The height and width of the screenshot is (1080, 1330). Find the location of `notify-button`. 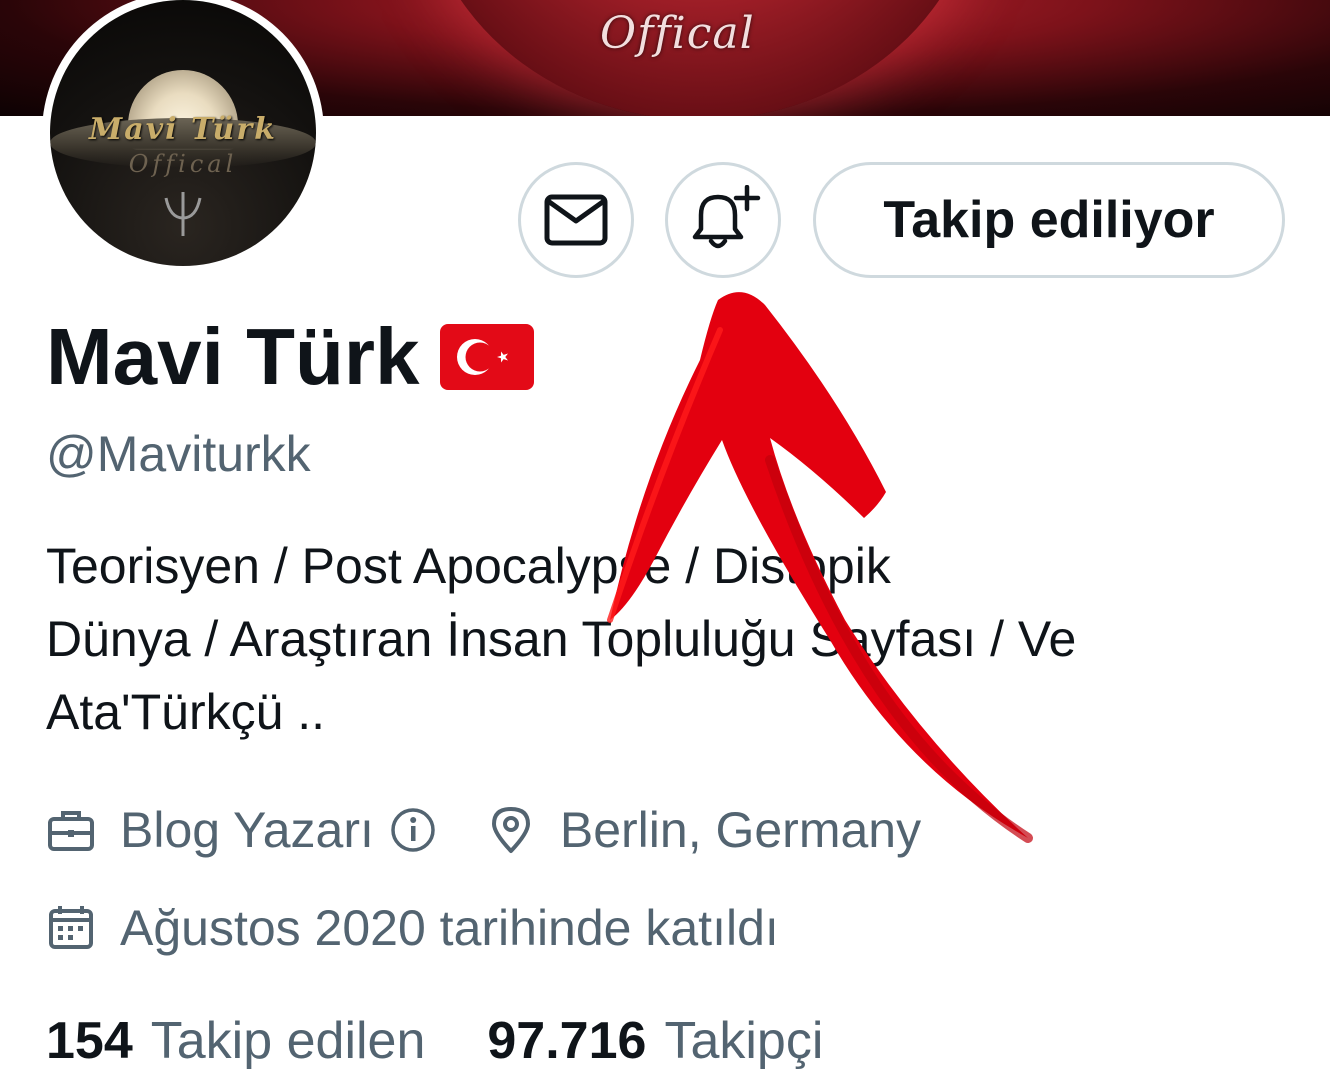

notify-button is located at coordinates (723, 220).